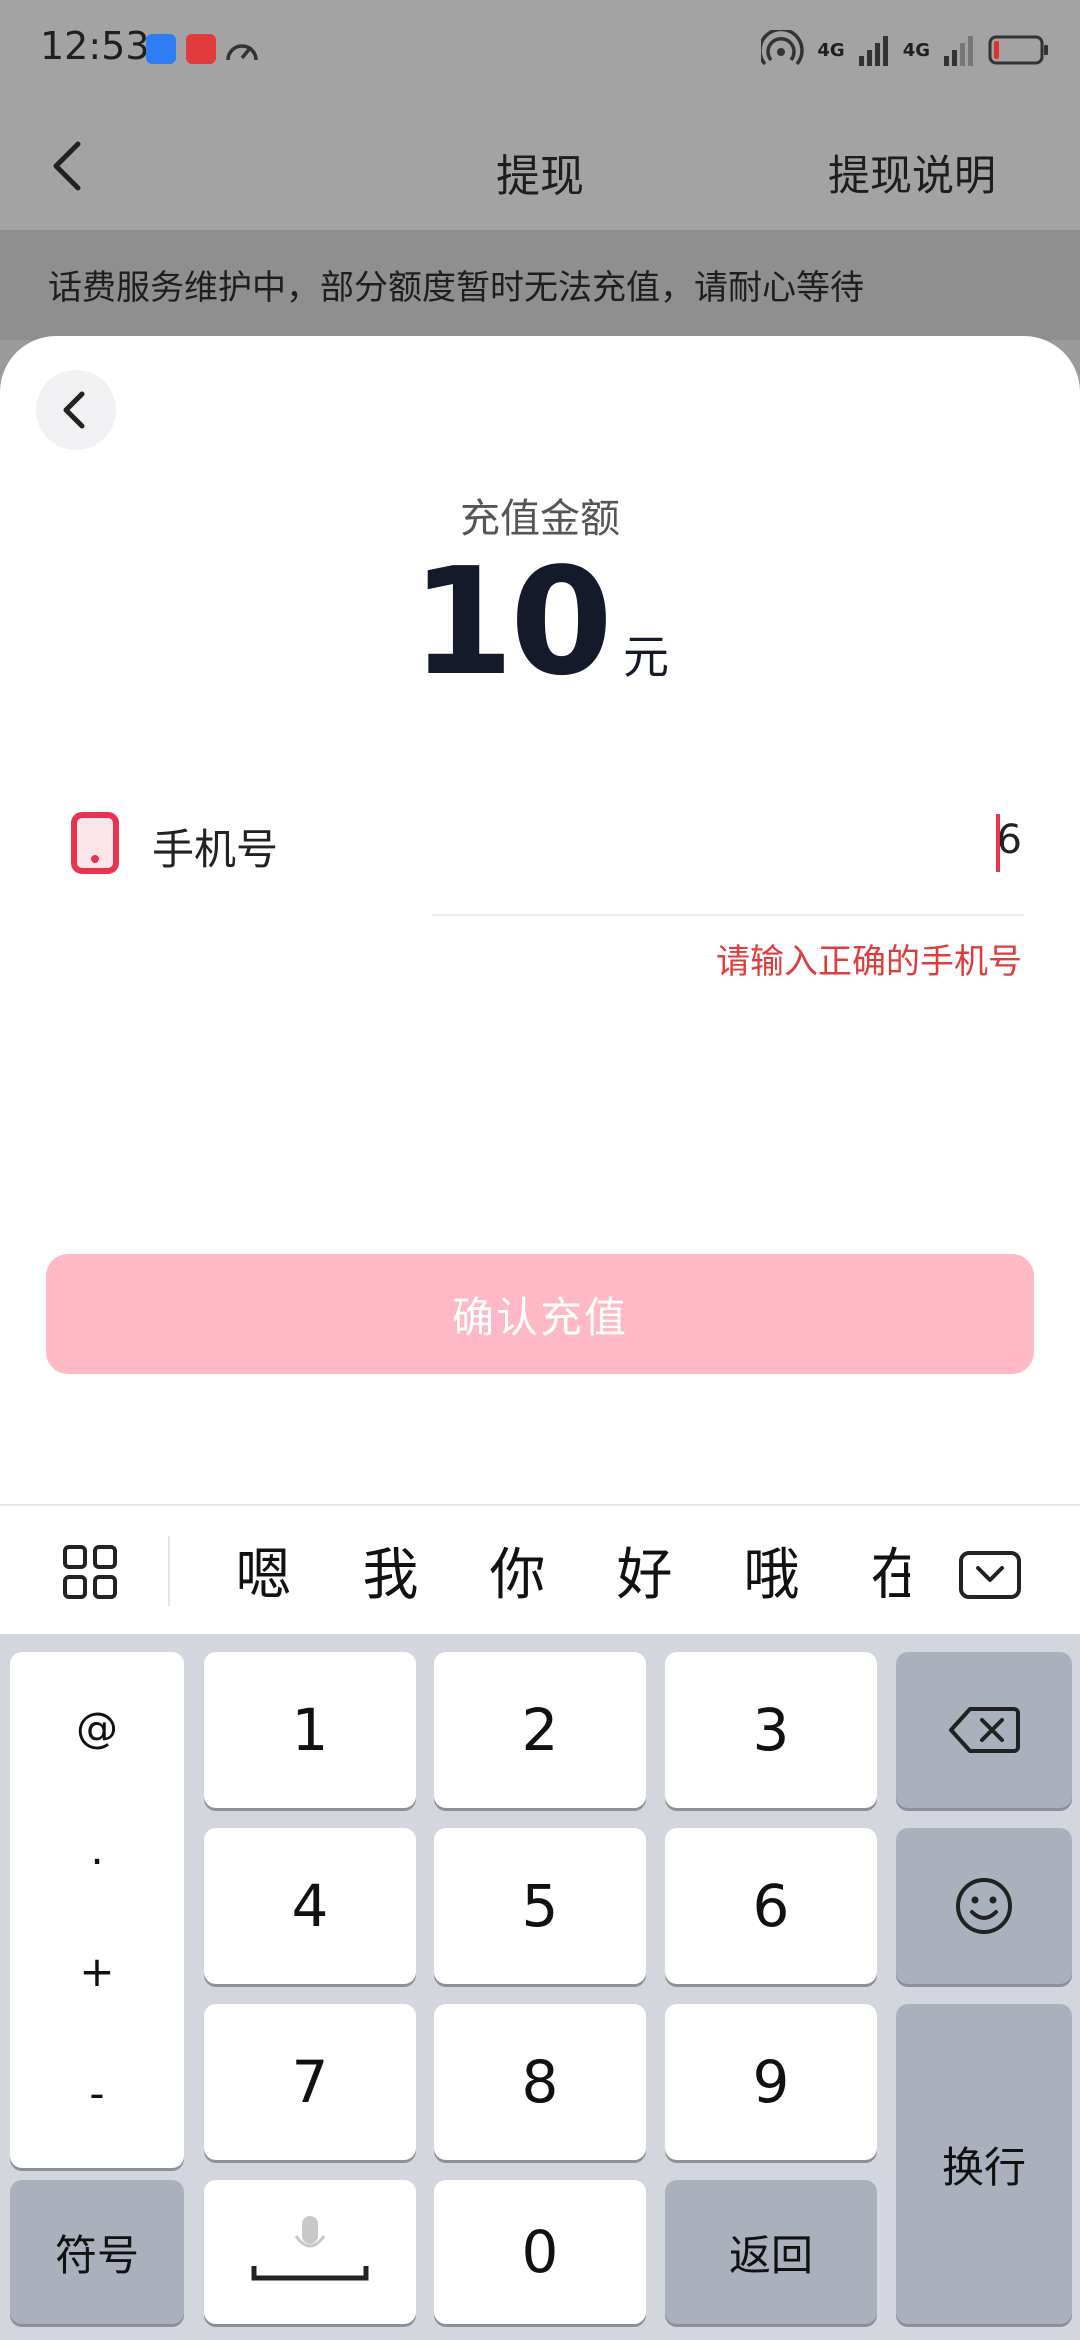 The image size is (1080, 2340). I want to click on ime-candidate-bar: 嗯我你好哦在, so click(540, 1570).